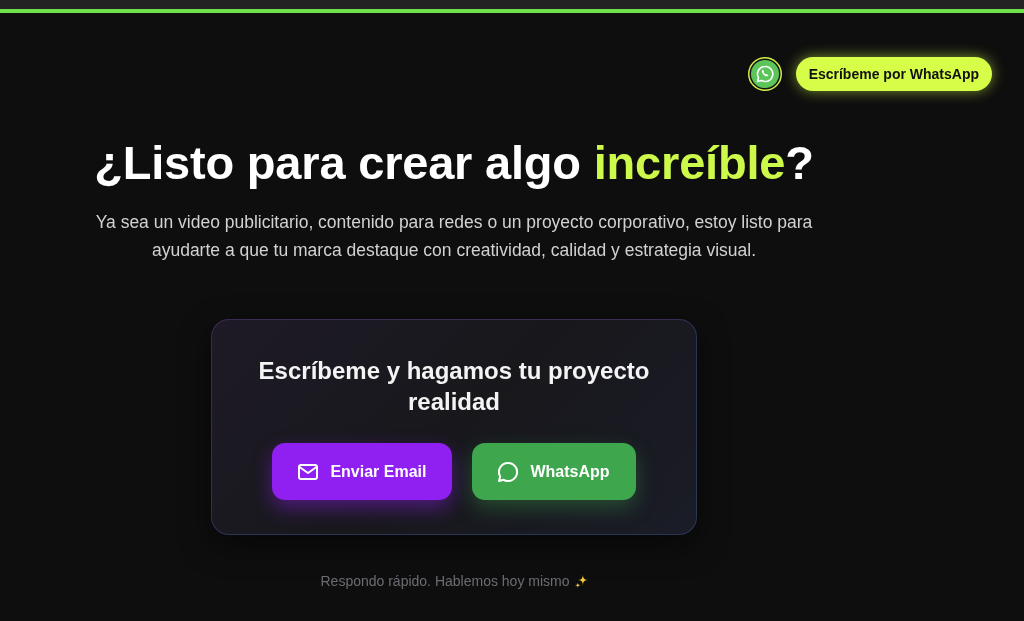 This screenshot has width=1024, height=621. I want to click on phone-chat-icon, so click(764, 74).